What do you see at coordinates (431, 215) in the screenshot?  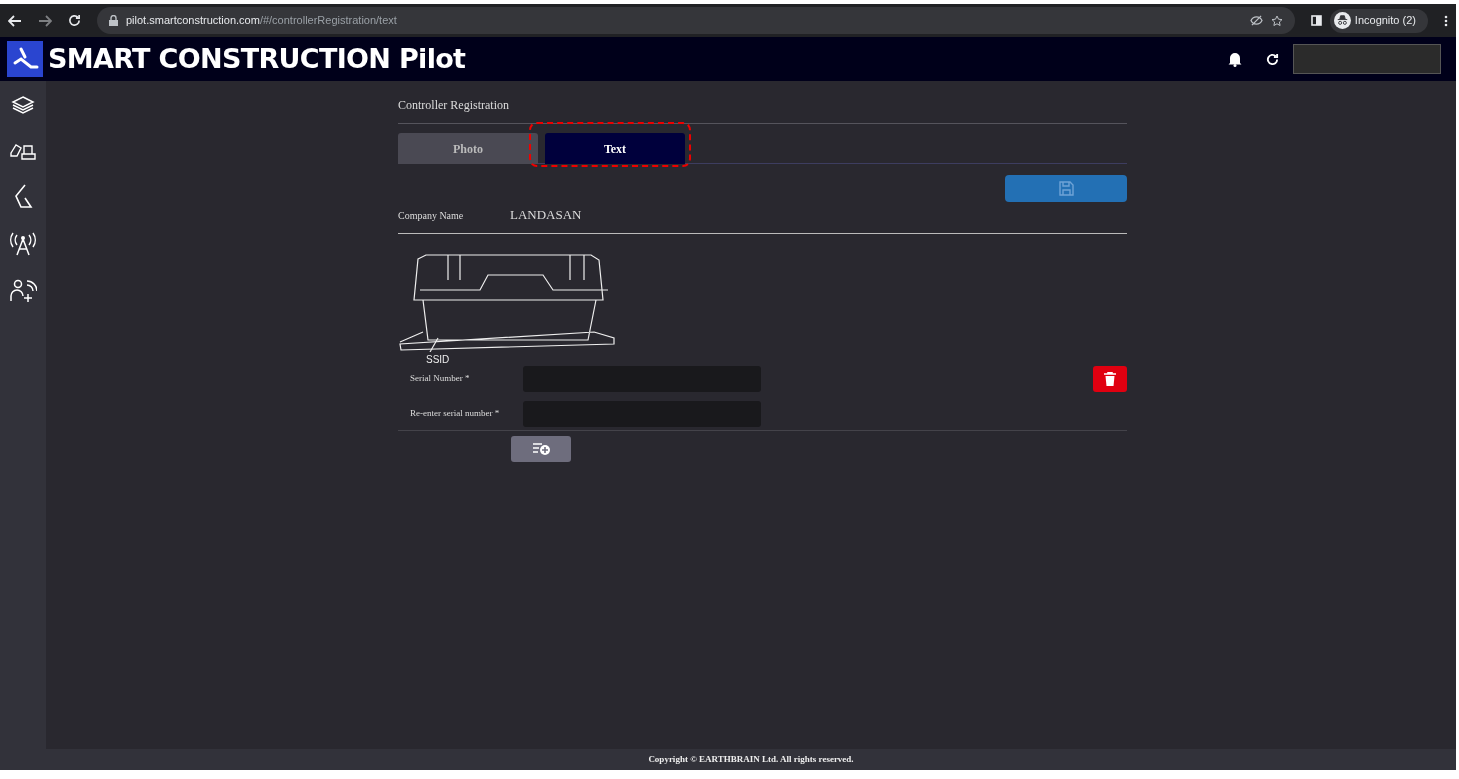 I see `company-name-label: Company Name` at bounding box center [431, 215].